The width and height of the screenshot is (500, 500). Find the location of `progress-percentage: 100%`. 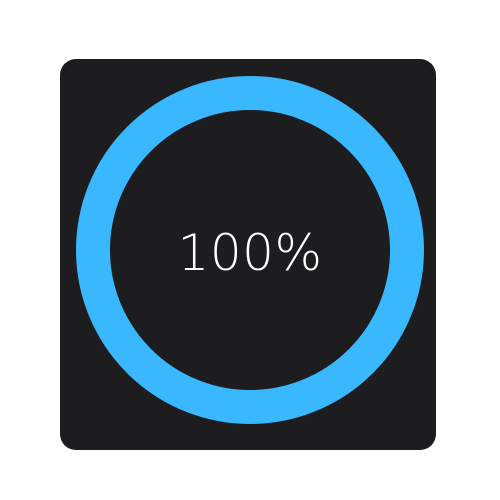

progress-percentage: 100% is located at coordinates (250, 253).